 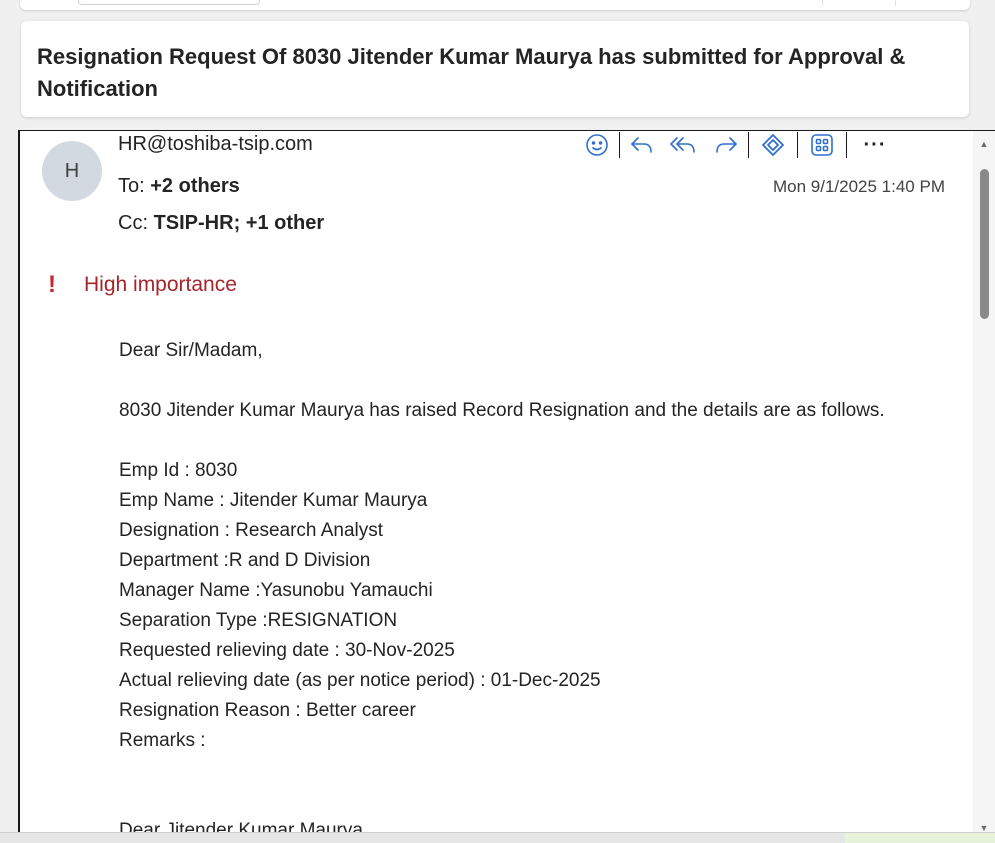 I want to click on top-toolbar, so click(x=495, y=5).